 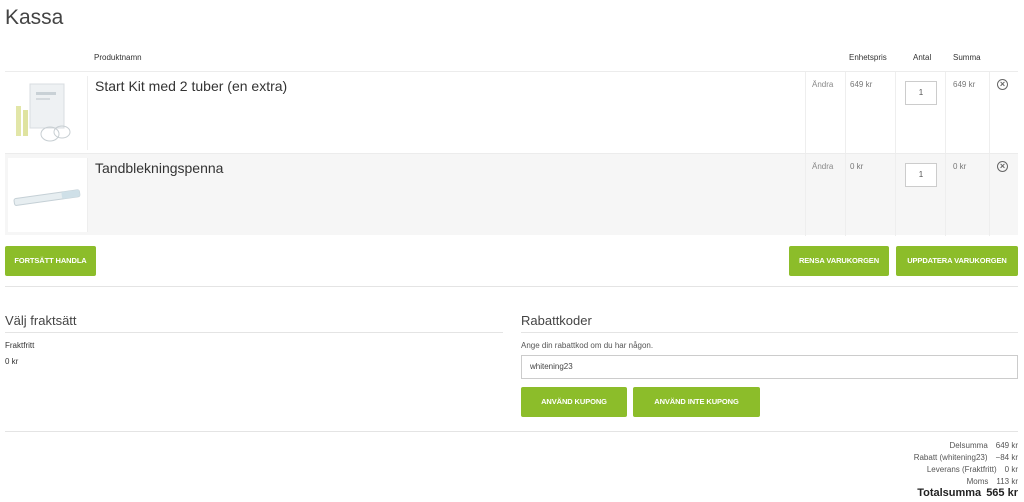 What do you see at coordinates (12, 361) in the screenshot?
I see `shipping-price: 0 kr` at bounding box center [12, 361].